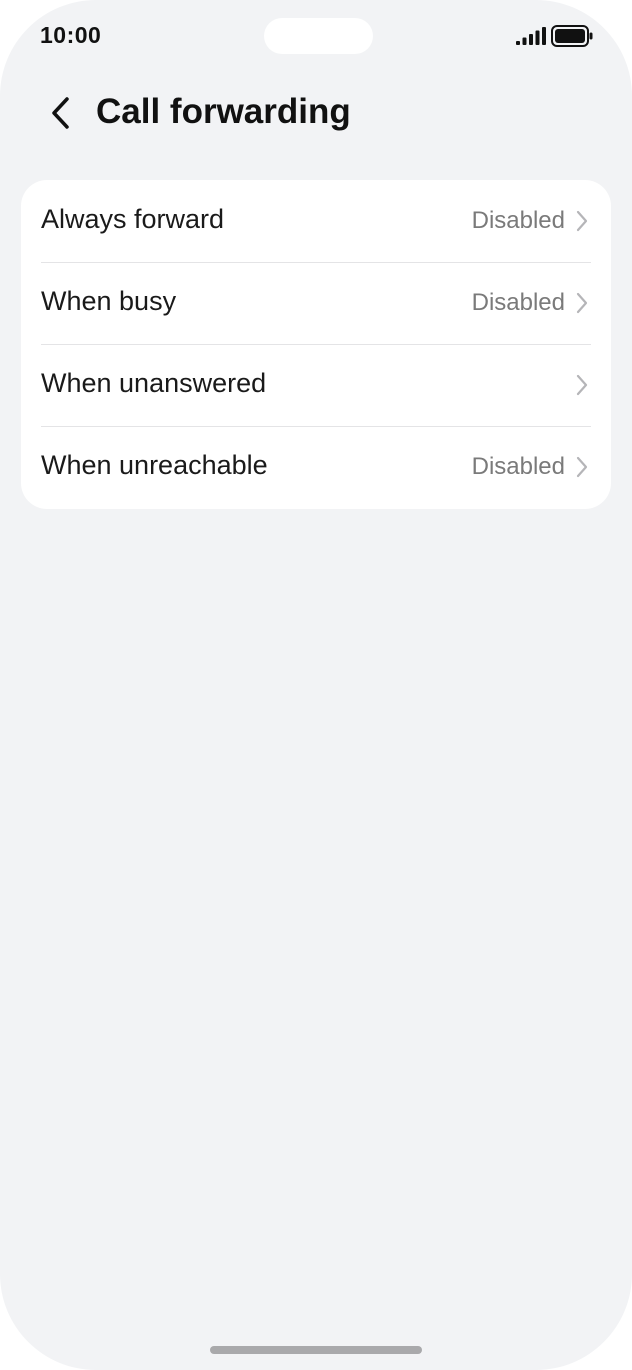 The width and height of the screenshot is (632, 1370). I want to click on home-indicator, so click(316, 1350).